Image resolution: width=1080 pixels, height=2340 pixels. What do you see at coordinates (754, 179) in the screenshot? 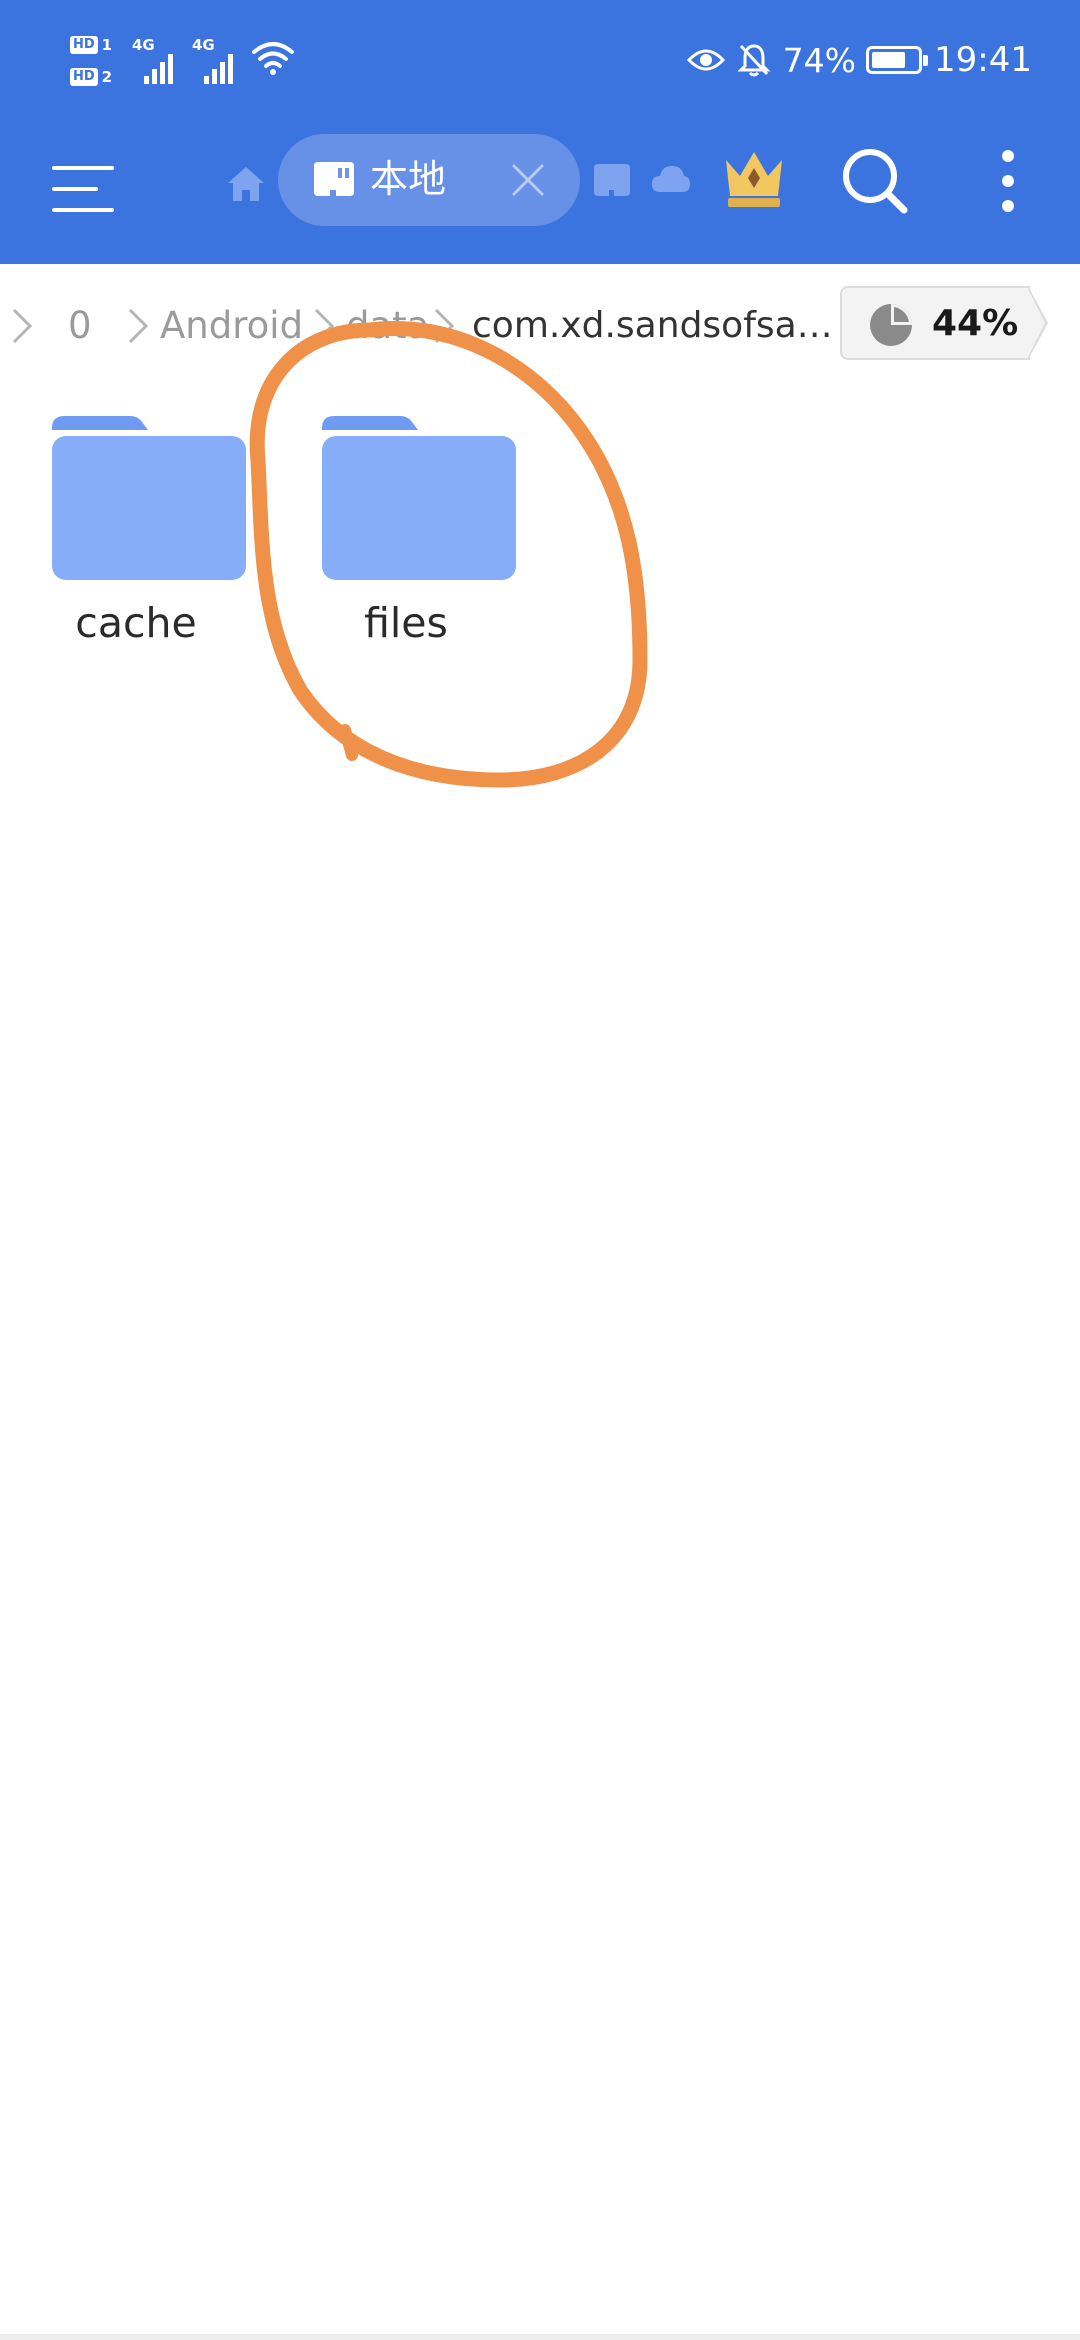
I see `crown-icon` at bounding box center [754, 179].